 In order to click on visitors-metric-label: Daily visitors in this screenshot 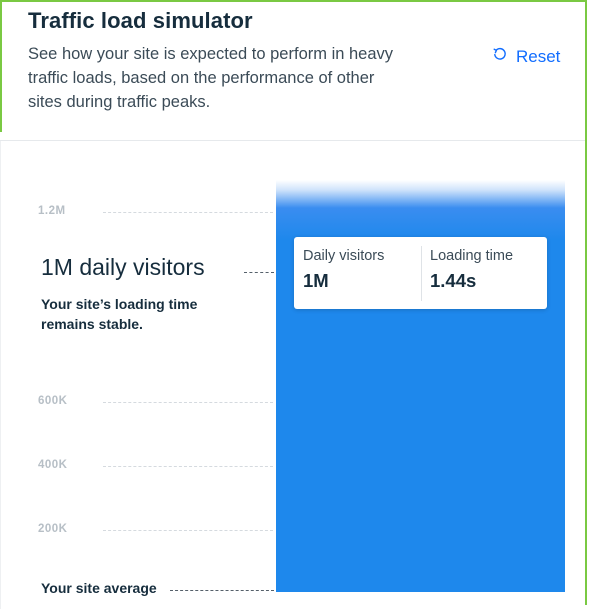, I will do `click(344, 256)`.